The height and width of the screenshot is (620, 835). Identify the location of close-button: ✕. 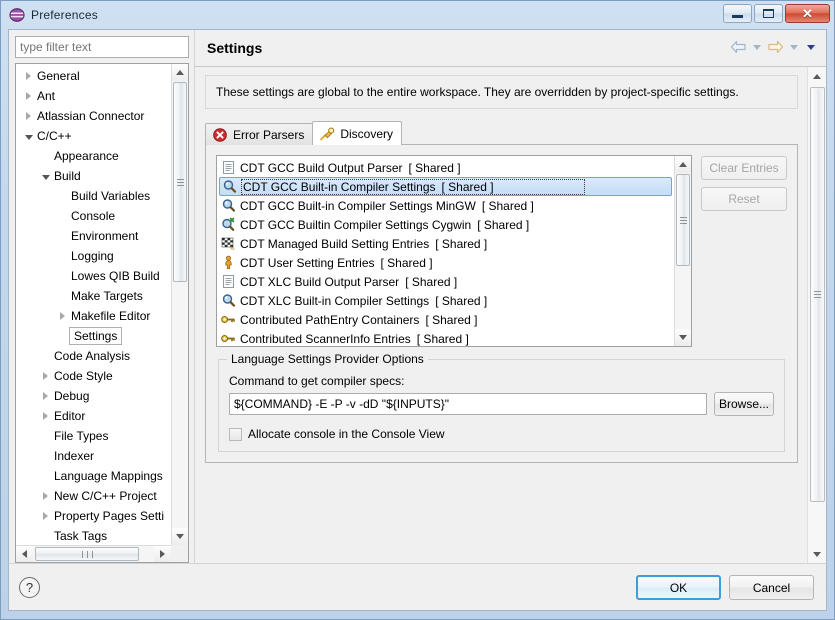
(807, 13).